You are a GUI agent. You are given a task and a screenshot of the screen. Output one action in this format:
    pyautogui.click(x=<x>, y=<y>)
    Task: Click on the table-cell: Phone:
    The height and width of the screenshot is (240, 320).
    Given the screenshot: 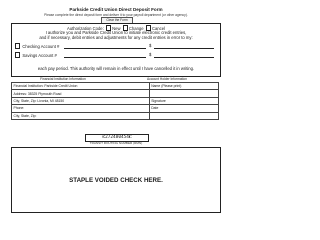 What is the action you would take?
    pyautogui.click(x=80, y=108)
    